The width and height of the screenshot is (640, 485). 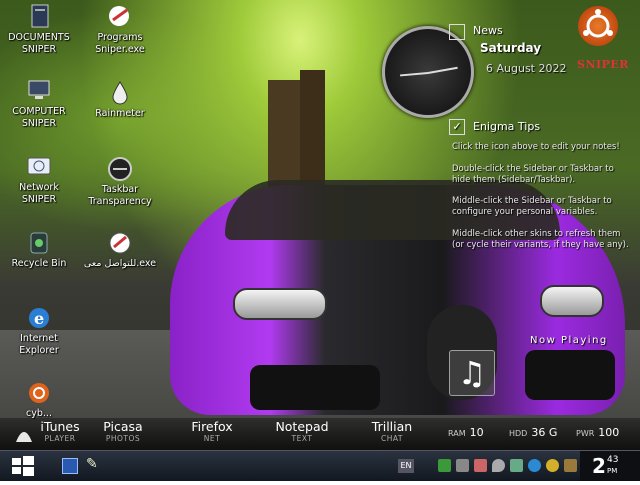 What do you see at coordinates (320, 465) in the screenshot?
I see `taskbar: ✎ EN 2 43 PM` at bounding box center [320, 465].